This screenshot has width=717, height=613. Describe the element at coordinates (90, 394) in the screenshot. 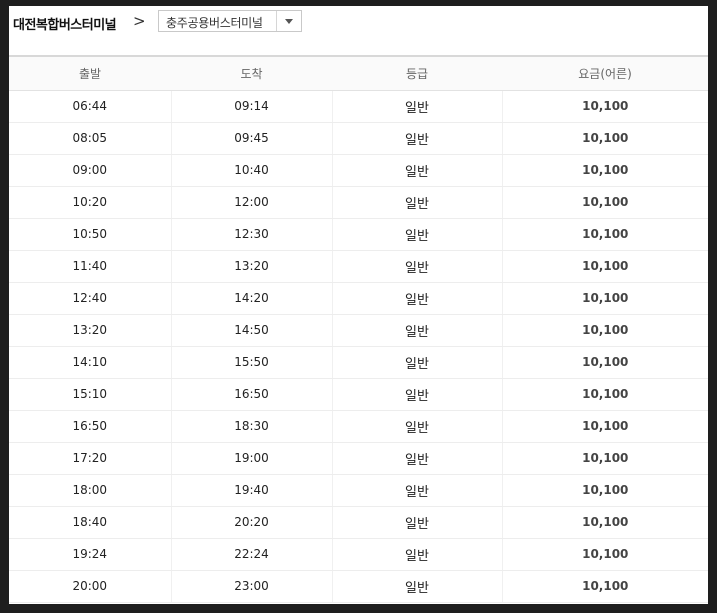

I see `departure-time: 15:10` at that location.